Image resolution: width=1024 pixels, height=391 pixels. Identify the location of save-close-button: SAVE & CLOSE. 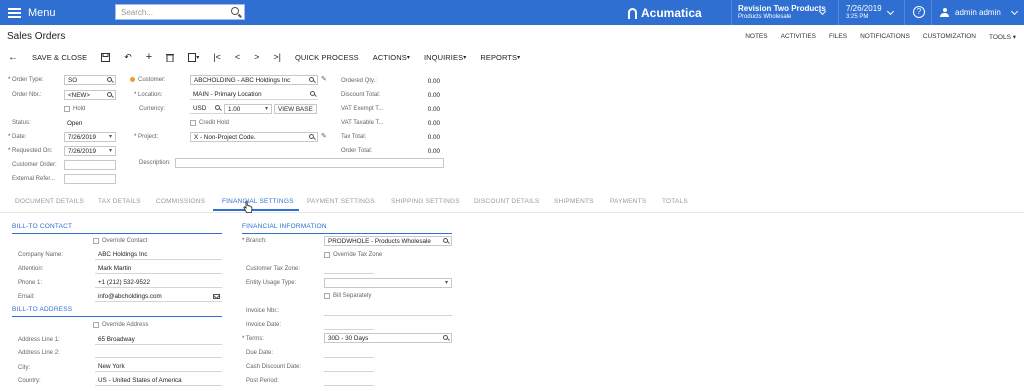
(59, 57).